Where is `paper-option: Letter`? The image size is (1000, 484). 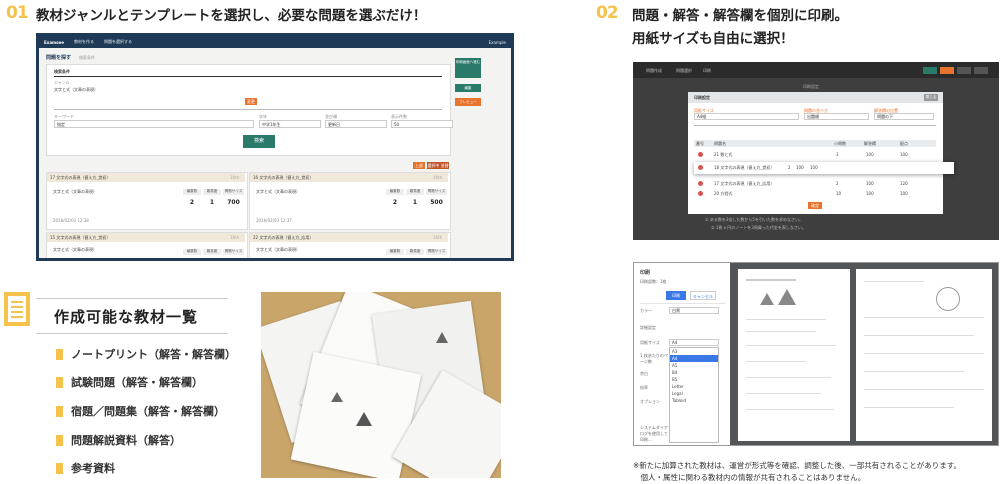
paper-option: Letter is located at coordinates (694, 386).